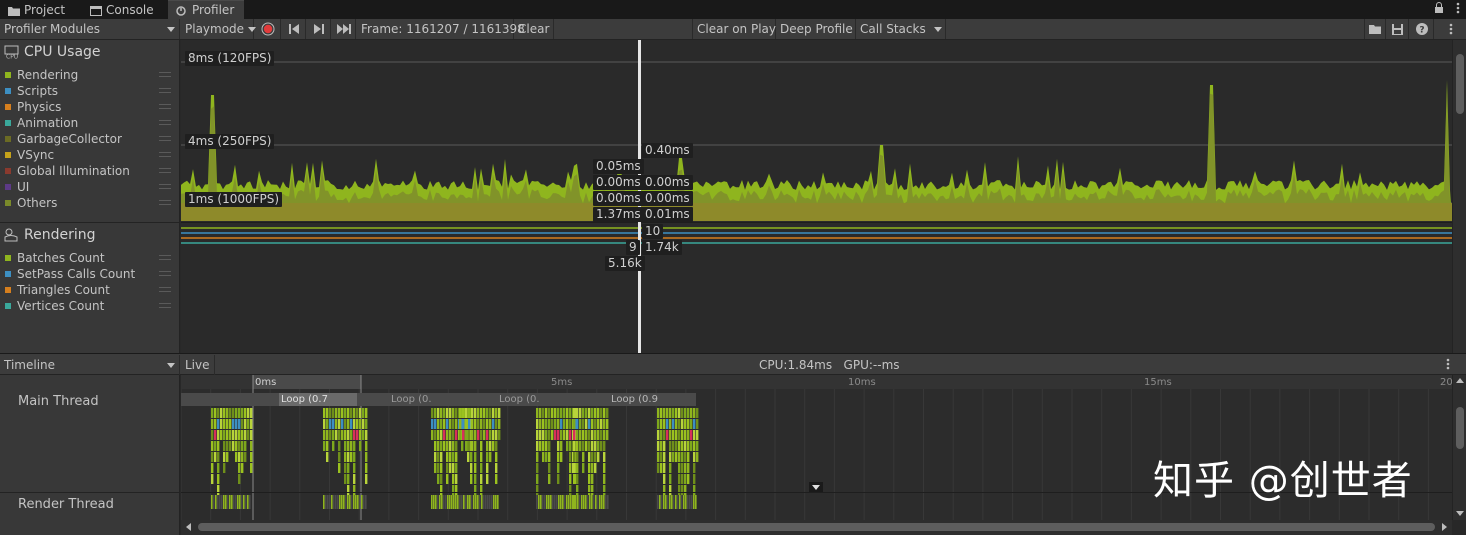  Describe the element at coordinates (268, 29) in the screenshot. I see `record-button` at that location.